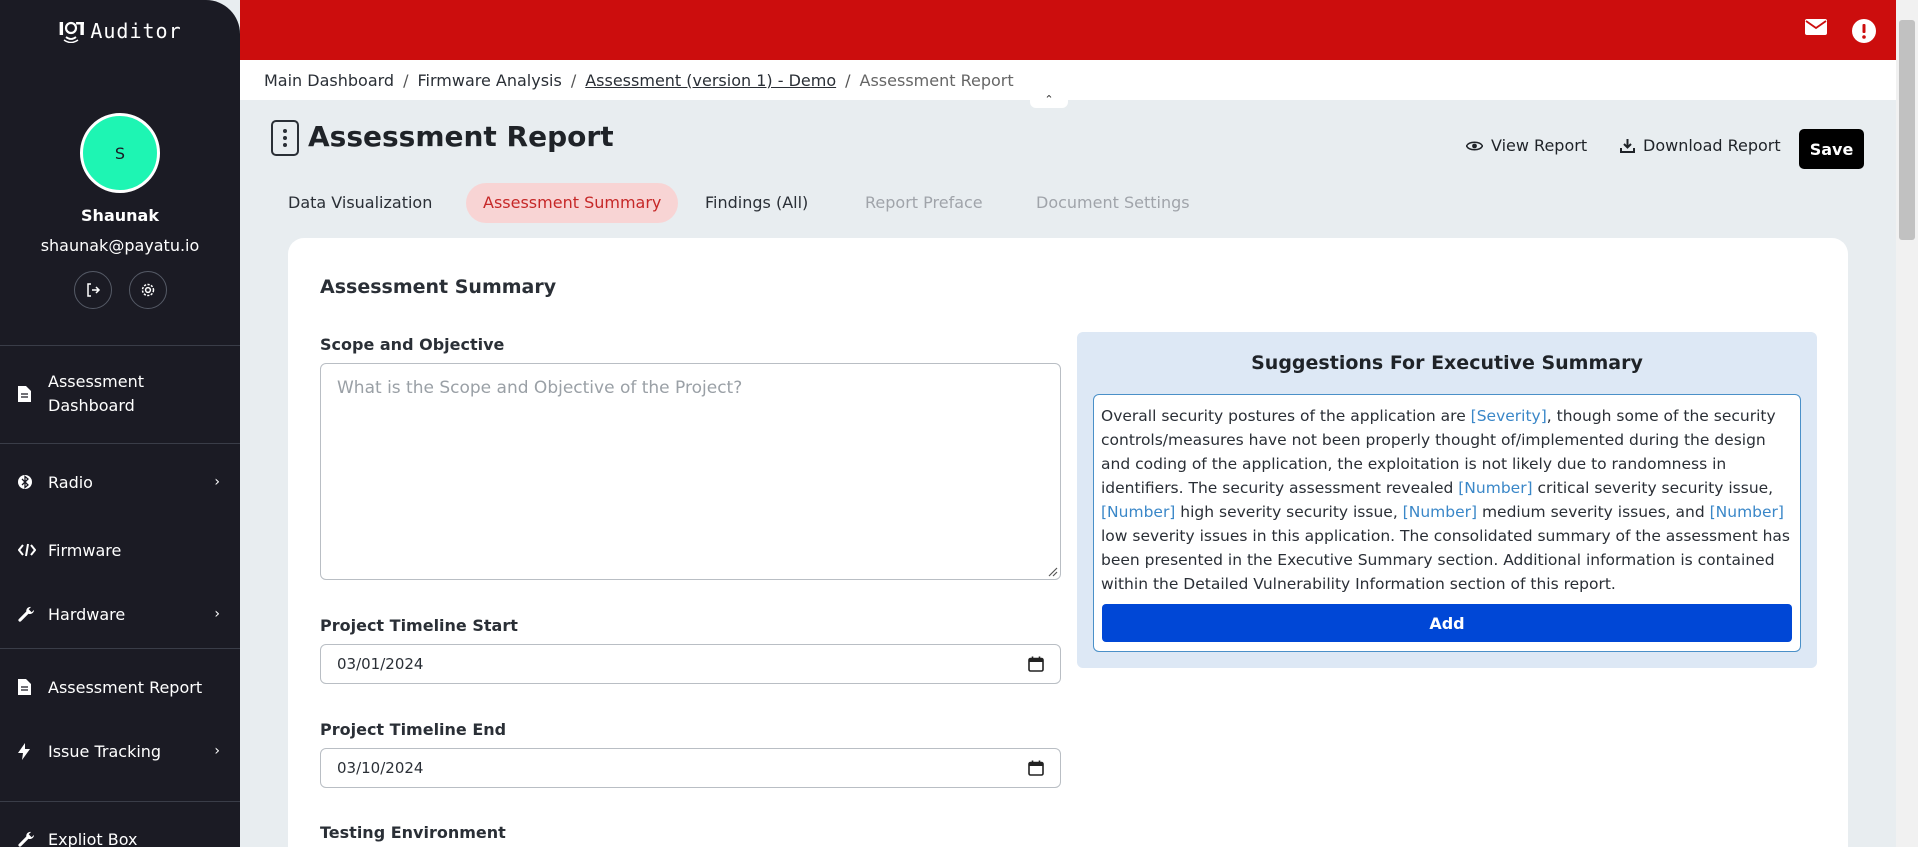 Image resolution: width=1918 pixels, height=847 pixels. I want to click on sidebar-item-label: Assessment Report, so click(125, 687).